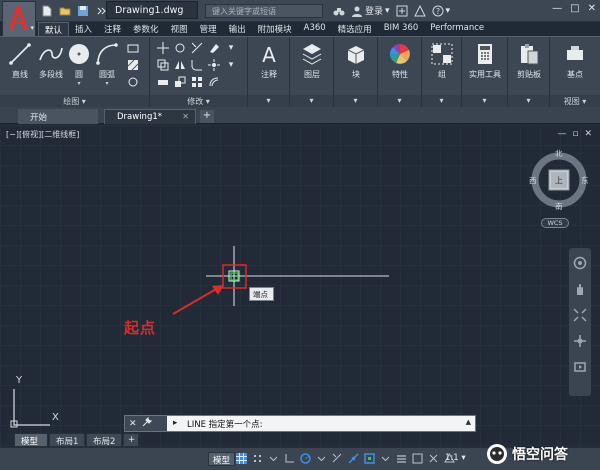 The height and width of the screenshot is (470, 600). I want to click on tab-view: 视图, so click(179, 29).